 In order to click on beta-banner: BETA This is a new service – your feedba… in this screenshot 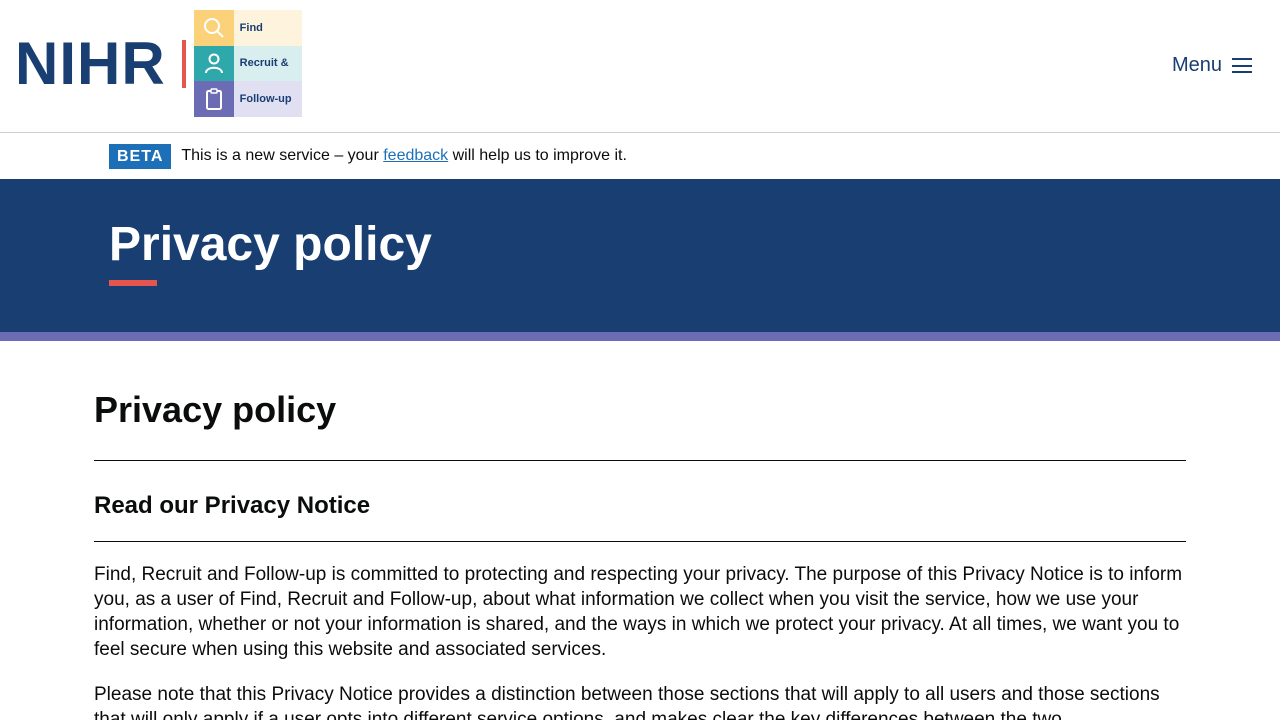, I will do `click(640, 156)`.